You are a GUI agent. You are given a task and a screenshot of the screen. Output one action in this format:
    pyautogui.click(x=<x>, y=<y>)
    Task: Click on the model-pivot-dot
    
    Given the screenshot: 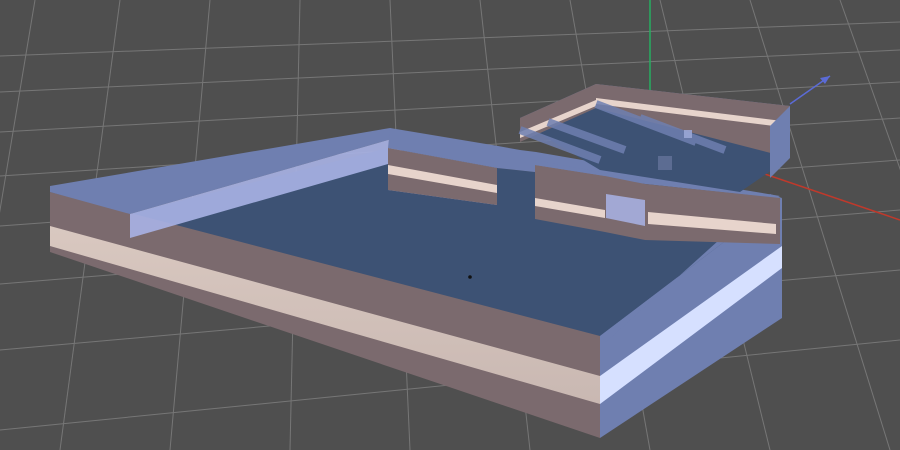 What is the action you would take?
    pyautogui.click(x=470, y=277)
    